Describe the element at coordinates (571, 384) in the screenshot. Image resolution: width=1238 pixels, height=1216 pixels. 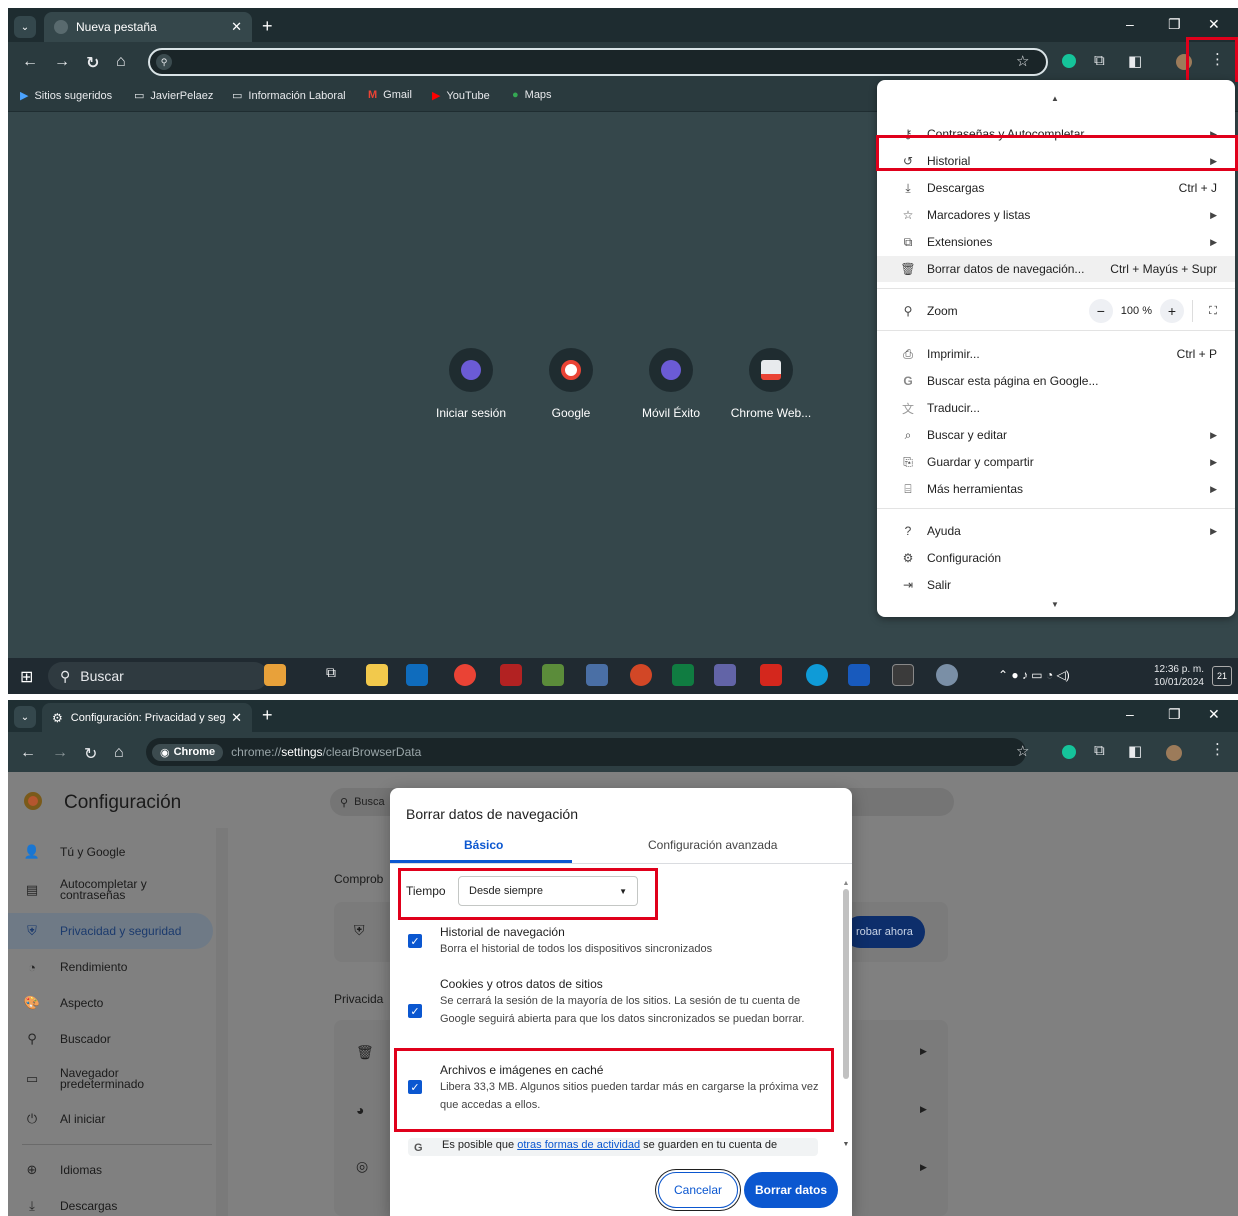
I see `shortcut-google: Google` at that location.